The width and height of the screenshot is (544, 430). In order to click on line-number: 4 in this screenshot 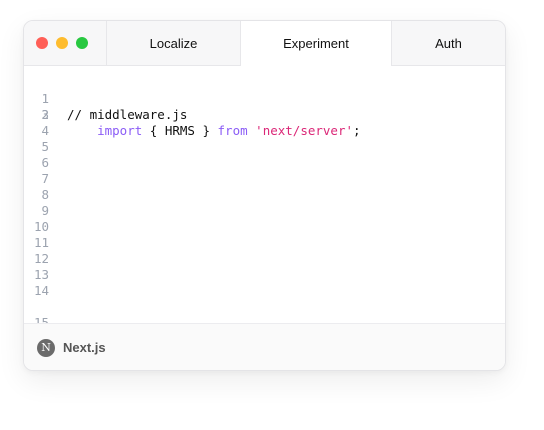, I will do `click(45, 130)`.